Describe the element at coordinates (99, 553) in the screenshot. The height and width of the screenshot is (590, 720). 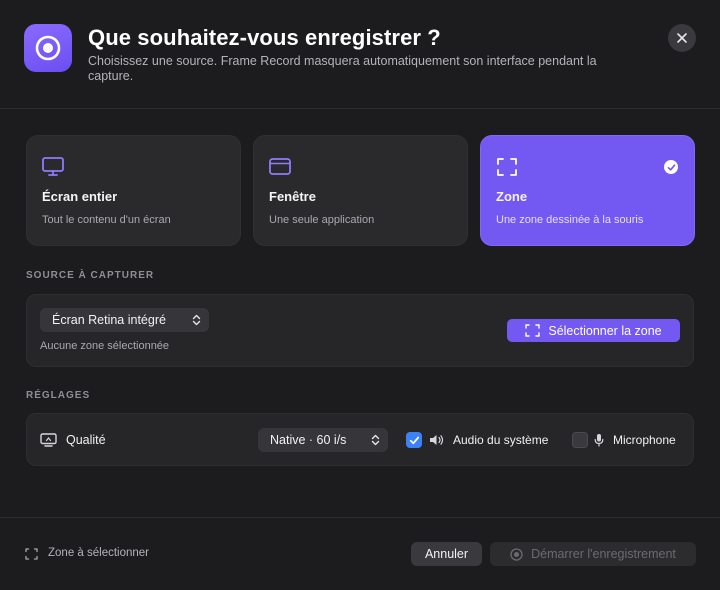
I see `footer-status-text: Zone à sélectionner` at that location.